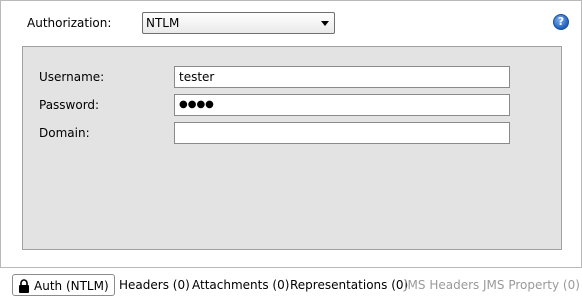  I want to click on tab-representations: Representations (0), so click(349, 285).